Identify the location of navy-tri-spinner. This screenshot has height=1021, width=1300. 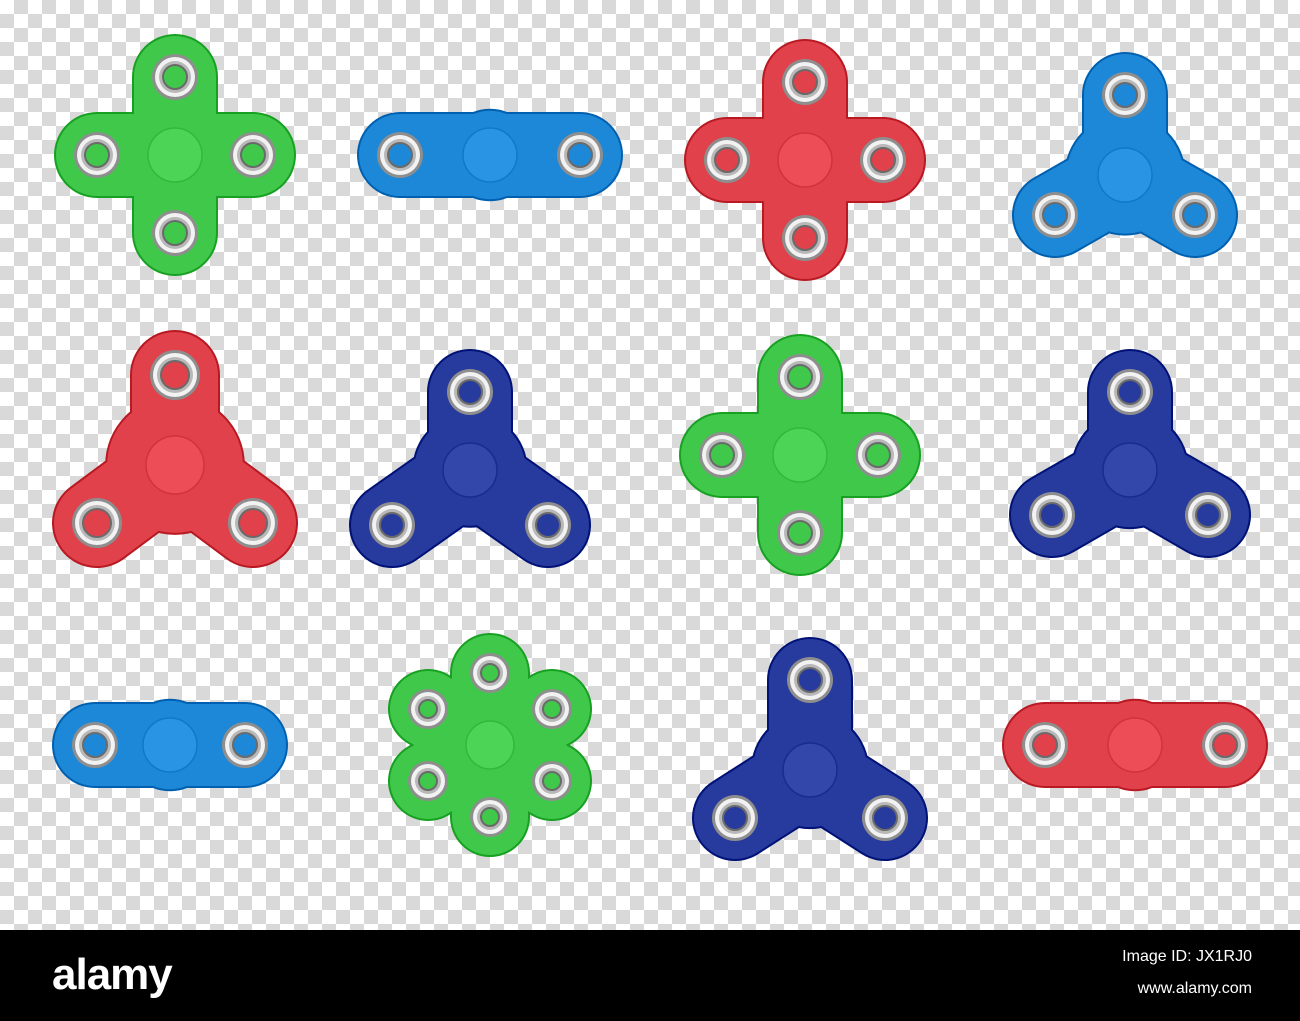
(470, 458).